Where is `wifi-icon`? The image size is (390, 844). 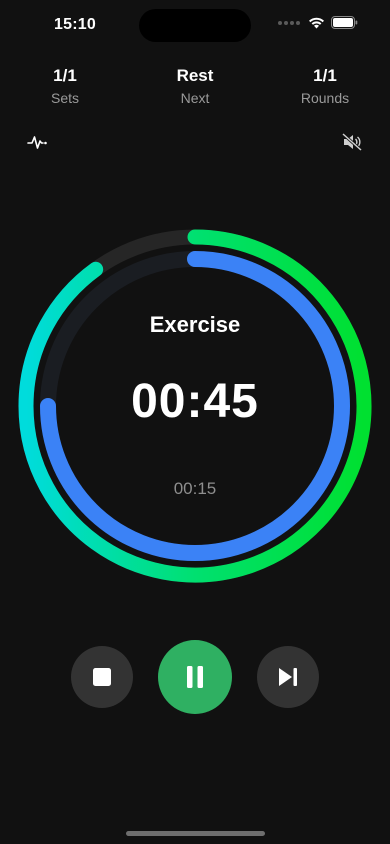 wifi-icon is located at coordinates (316, 23).